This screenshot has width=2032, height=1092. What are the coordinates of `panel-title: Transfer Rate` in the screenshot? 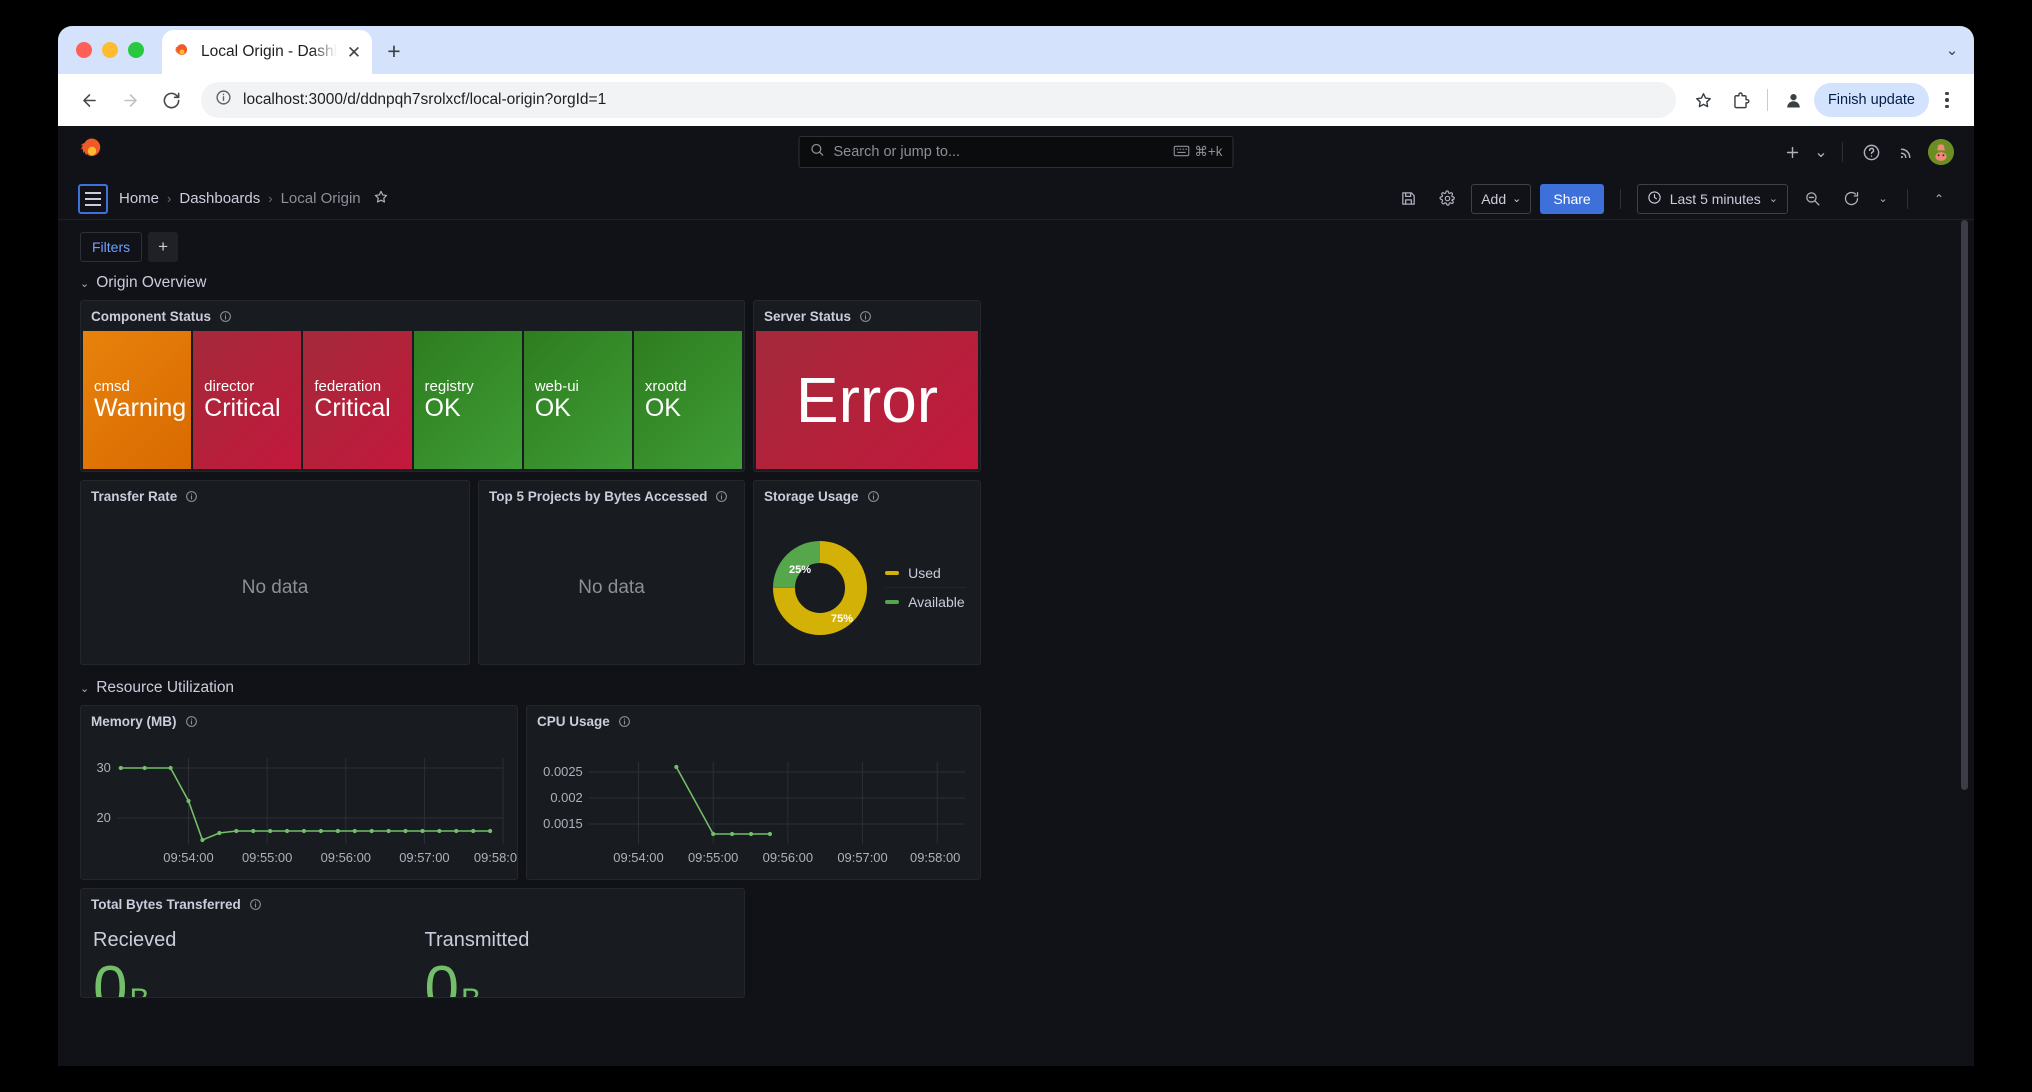 It's located at (134, 496).